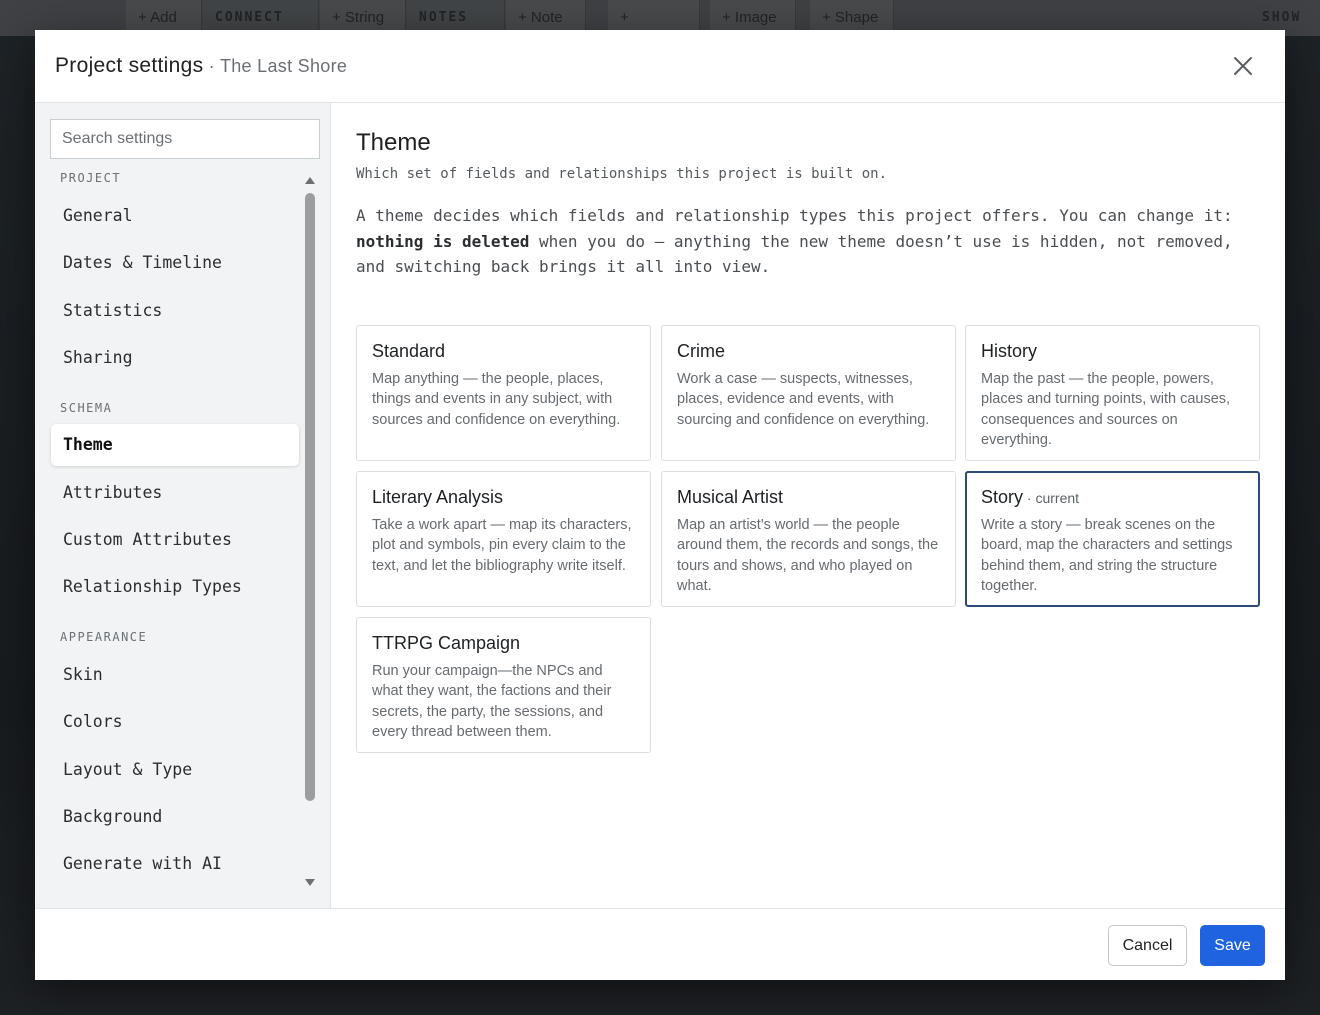  Describe the element at coordinates (1232, 945) in the screenshot. I see `save-button: Save` at that location.